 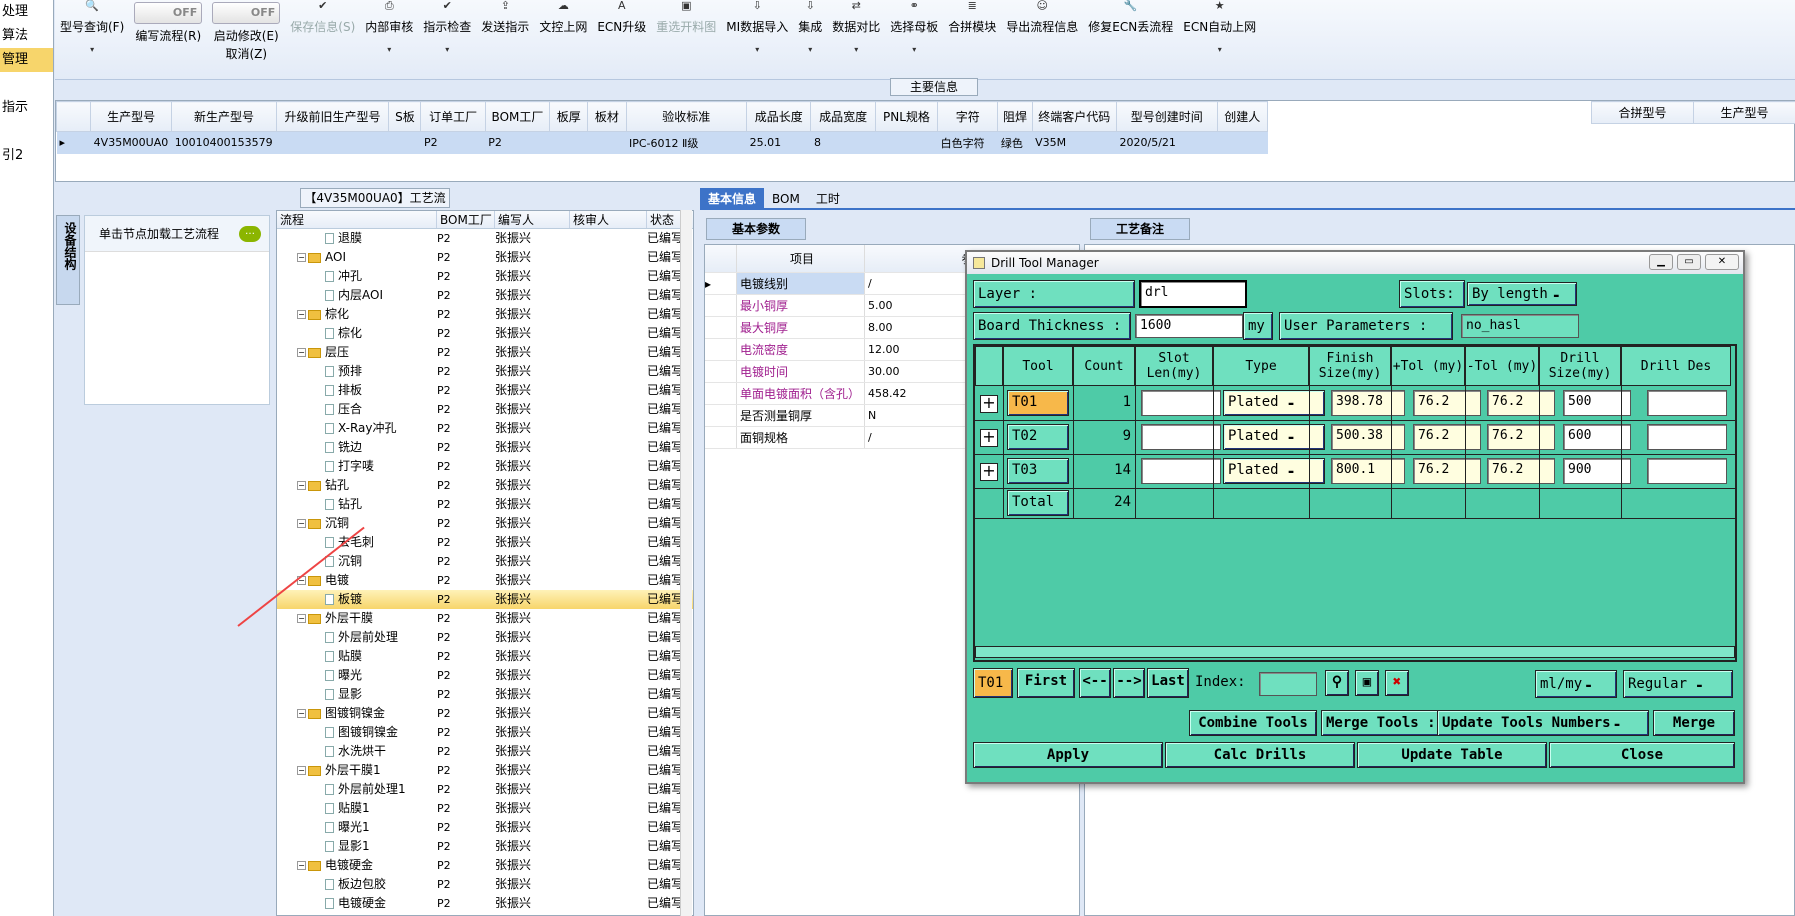 I want to click on tree-row: 曝光 P2 张振兴 已编写, so click(x=485, y=675).